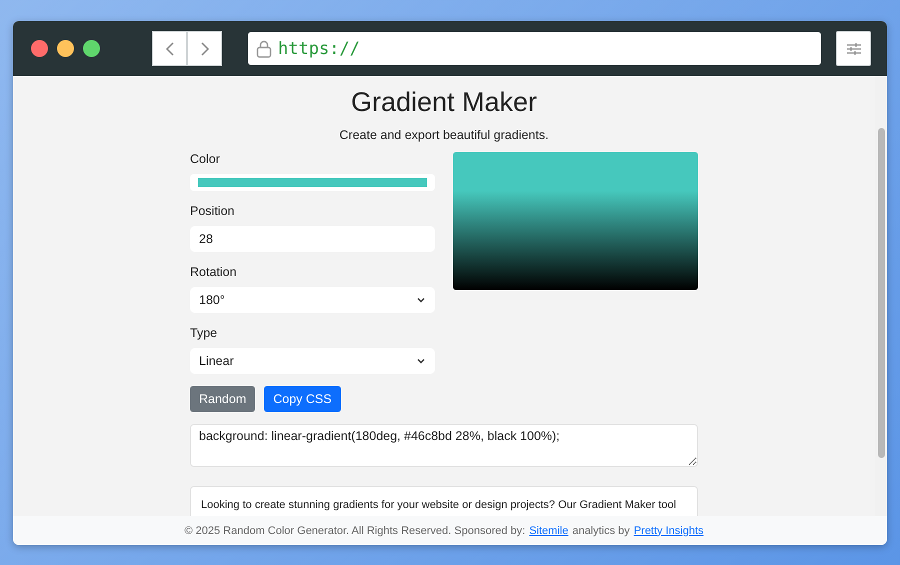 The width and height of the screenshot is (900, 565). Describe the element at coordinates (312, 361) in the screenshot. I see `type-select: Linear` at that location.